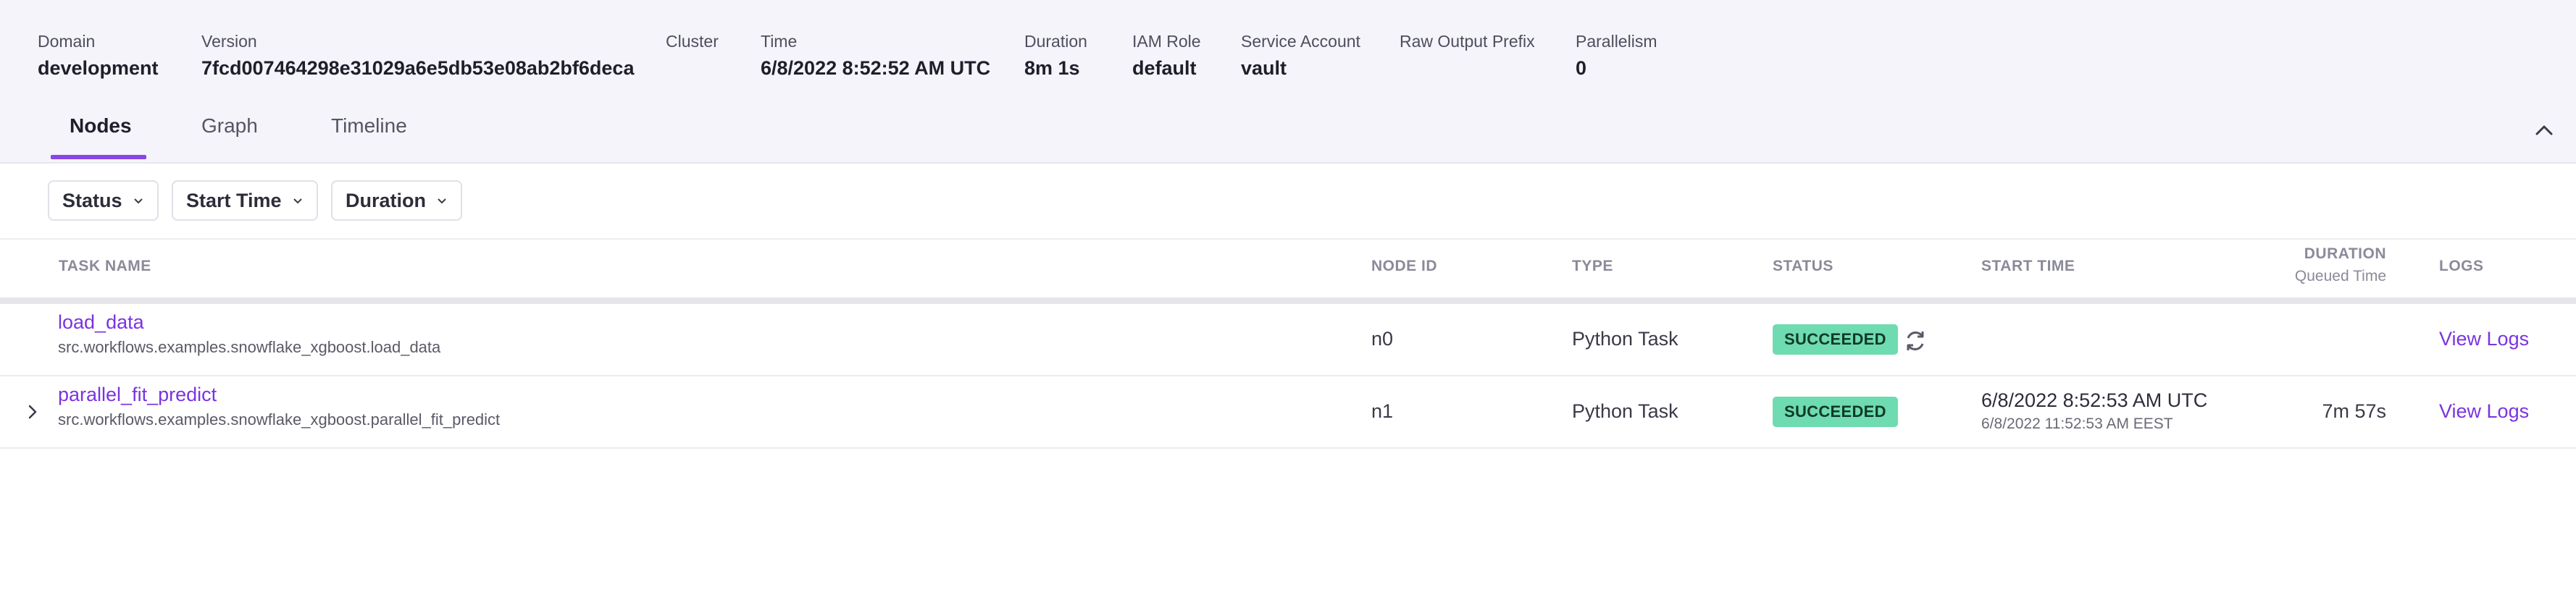 The width and height of the screenshot is (2576, 595). I want to click on meta-time: Time 6/8/2022 8:52:52 AM UTC, so click(875, 55).